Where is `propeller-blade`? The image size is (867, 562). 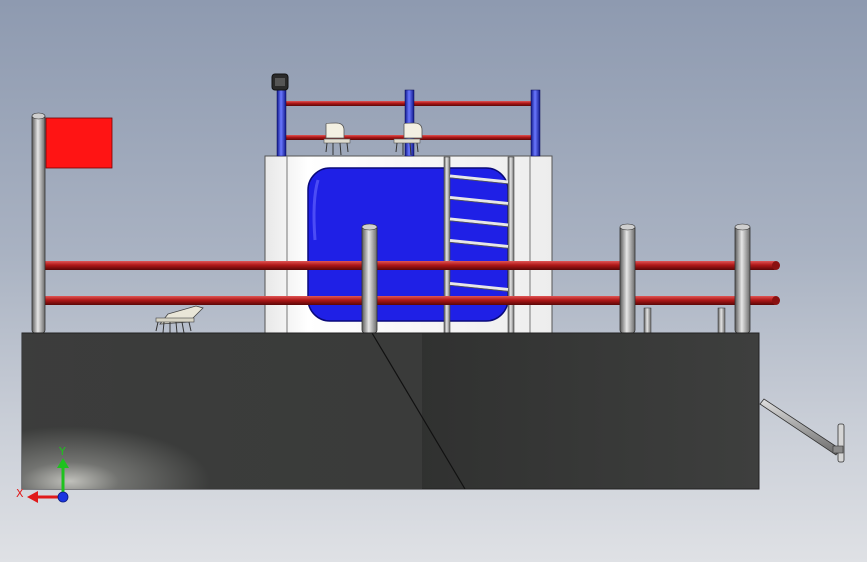 propeller-blade is located at coordinates (841, 443).